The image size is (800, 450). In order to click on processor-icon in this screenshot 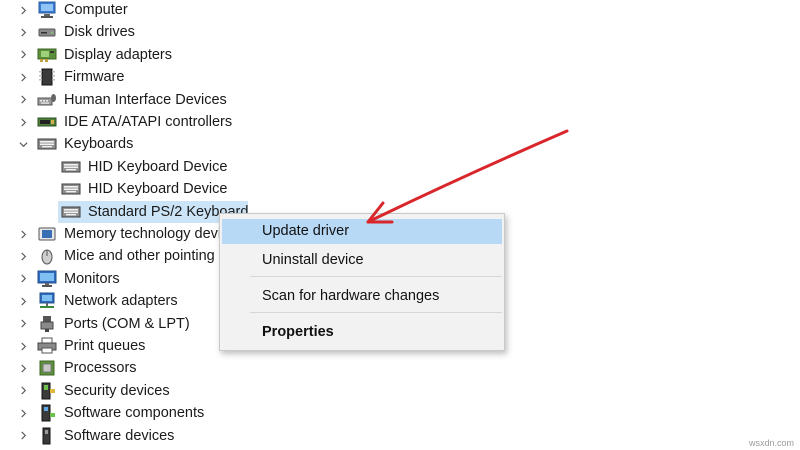, I will do `click(47, 368)`.